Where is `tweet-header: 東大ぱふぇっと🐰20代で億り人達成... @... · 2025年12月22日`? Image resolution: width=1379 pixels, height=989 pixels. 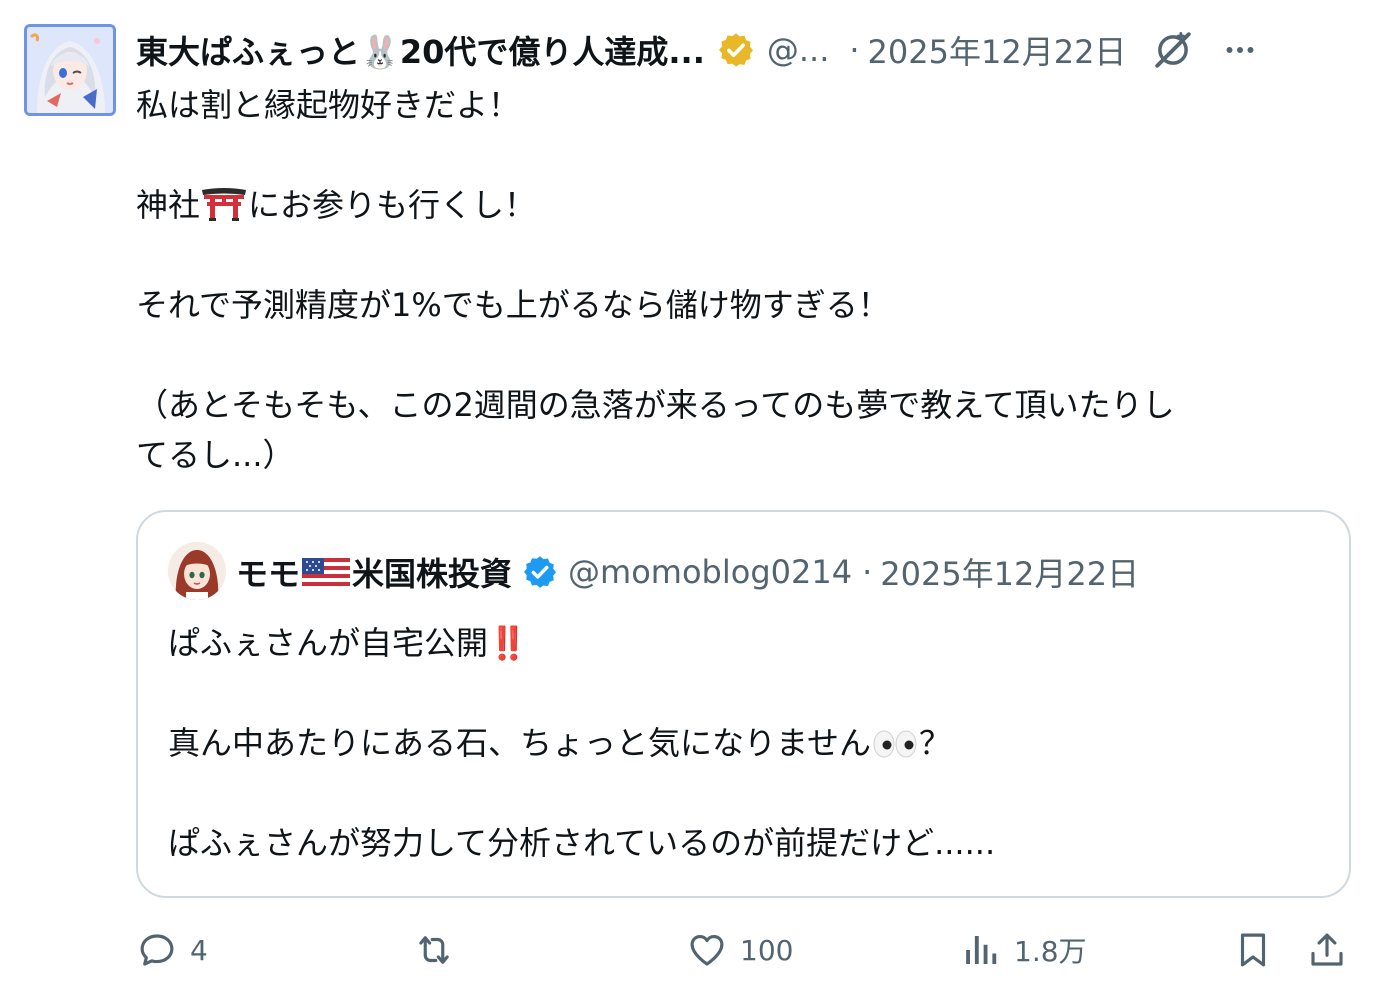 tweet-header: 東大ぱふぇっと🐰20代で億り人達成... @... · 2025年12月22日 is located at coordinates (748, 50).